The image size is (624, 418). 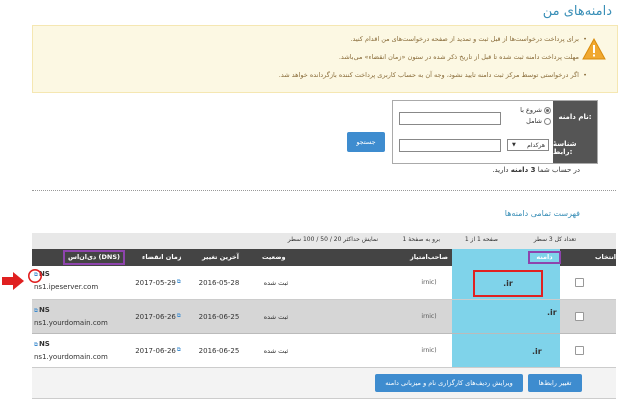 I want to click on radio-starts-with, so click(x=547, y=110).